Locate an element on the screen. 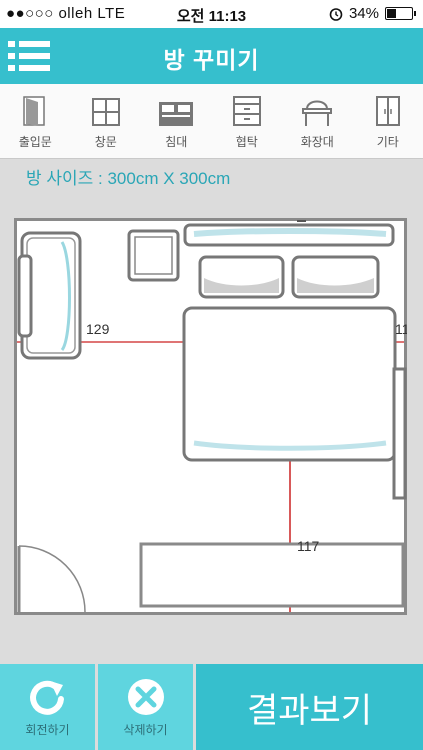  furniture-toolbar: 출입문 창문 침대 협탁 화장대 기타 is located at coordinates (211, 121).